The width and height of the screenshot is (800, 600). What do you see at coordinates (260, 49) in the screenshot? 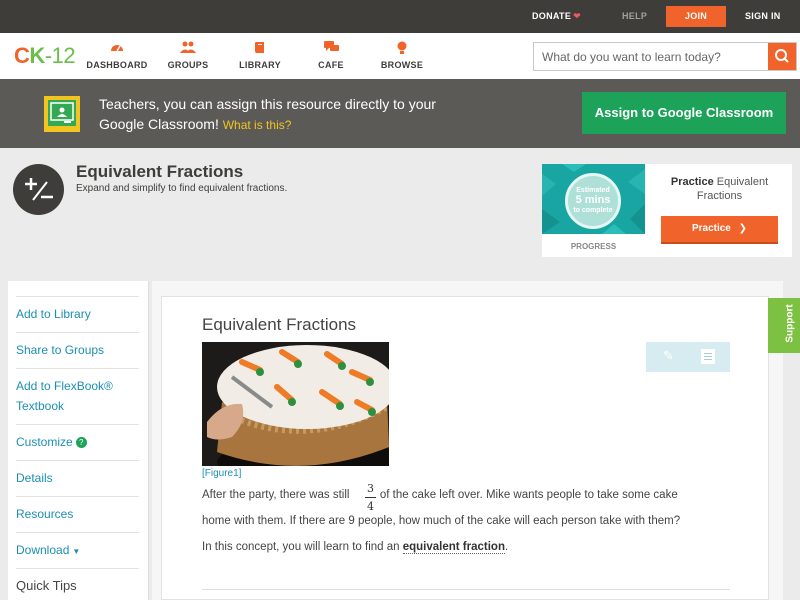
I see `library-icon` at bounding box center [260, 49].